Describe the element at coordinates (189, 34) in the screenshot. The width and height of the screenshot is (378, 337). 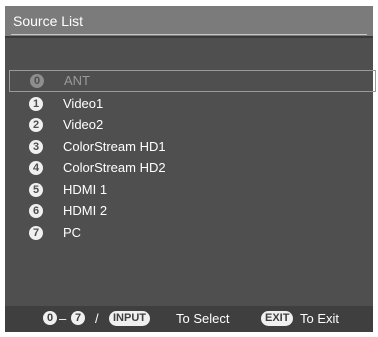
I see `title-underline` at that location.